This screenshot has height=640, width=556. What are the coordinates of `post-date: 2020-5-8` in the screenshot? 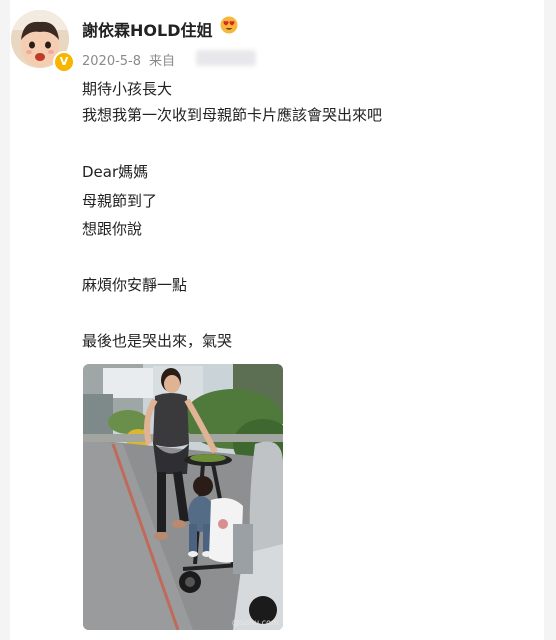 It's located at (111, 61).